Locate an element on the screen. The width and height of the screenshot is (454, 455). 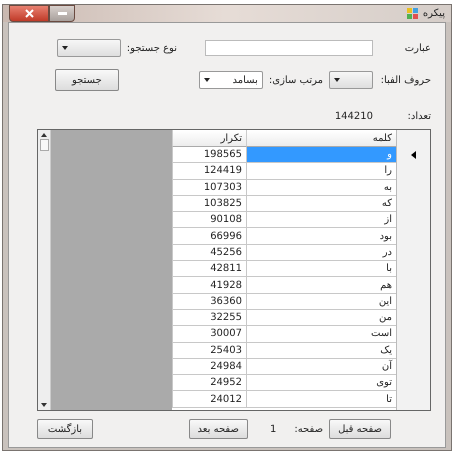
scroll-thumb is located at coordinates (44, 145).